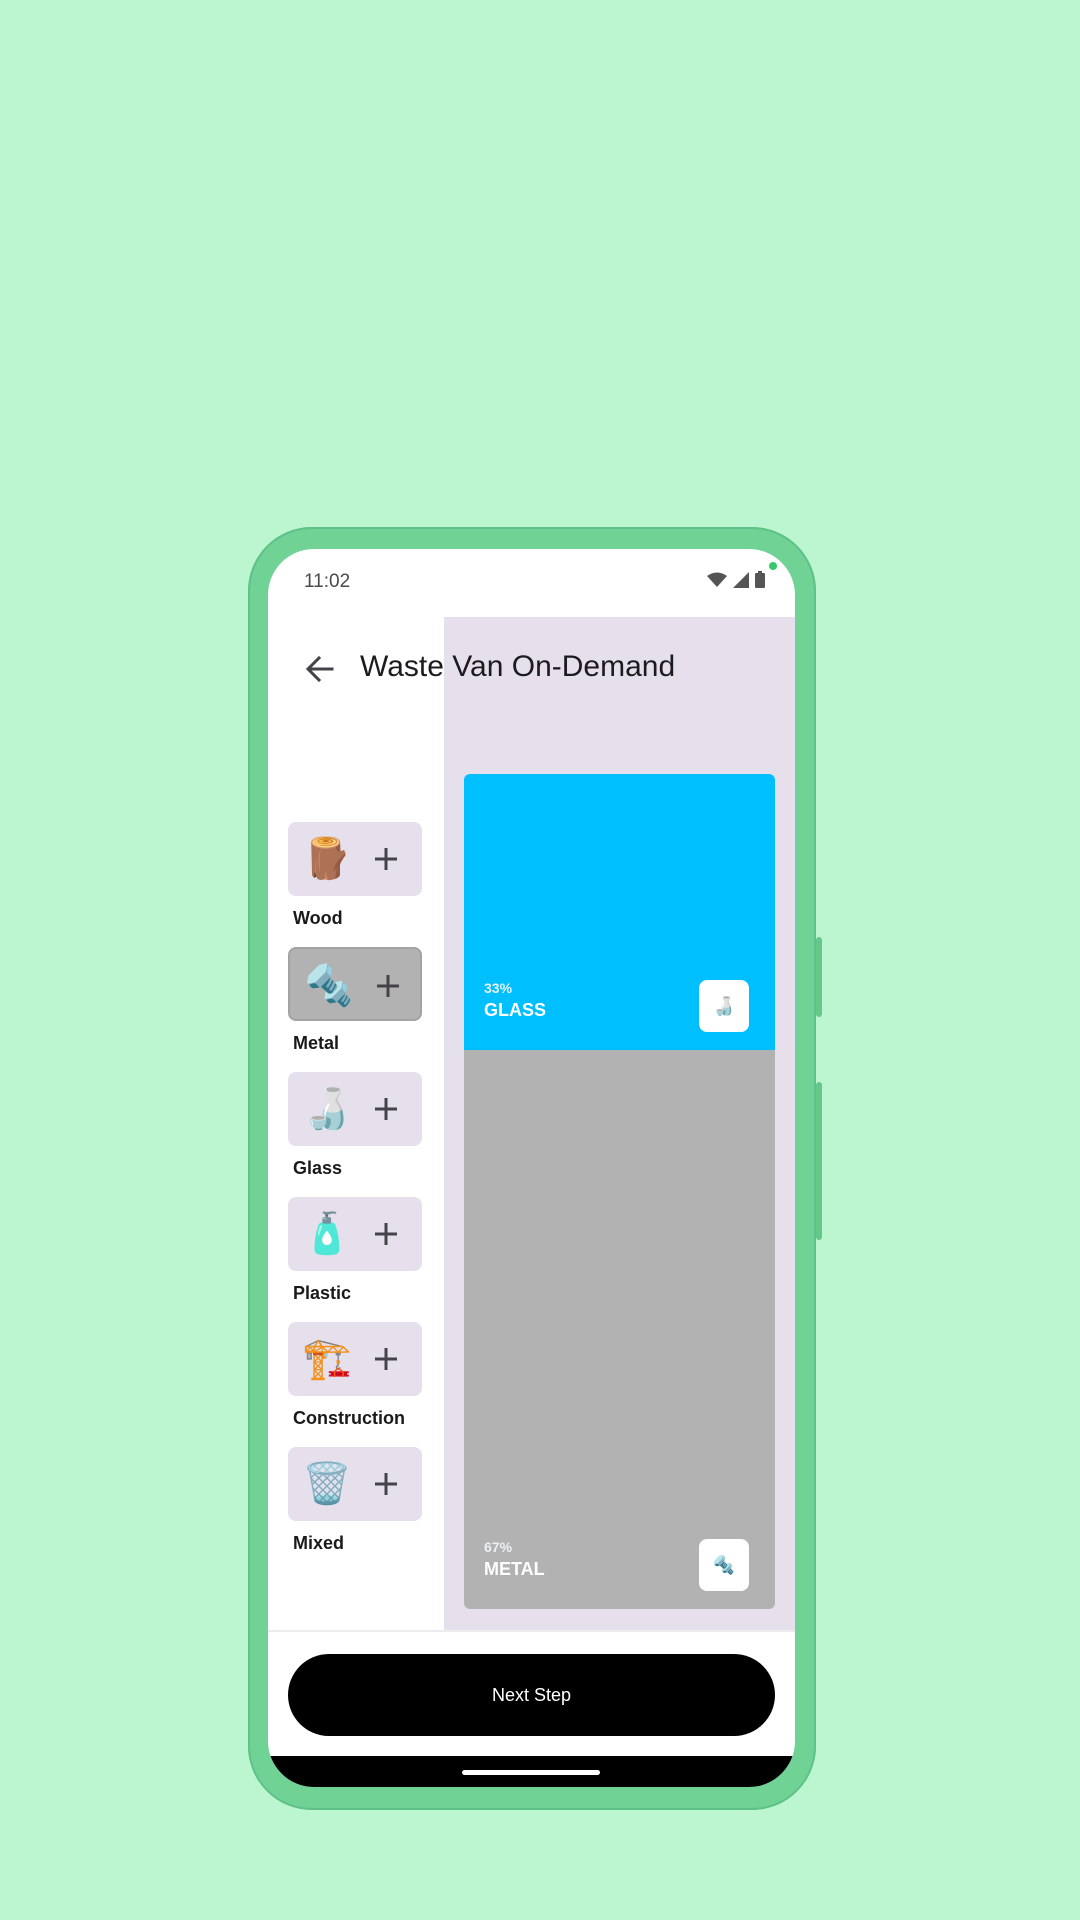 This screenshot has width=1080, height=1920. Describe the element at coordinates (498, 1547) in the screenshot. I see `segment-percent: 67%` at that location.